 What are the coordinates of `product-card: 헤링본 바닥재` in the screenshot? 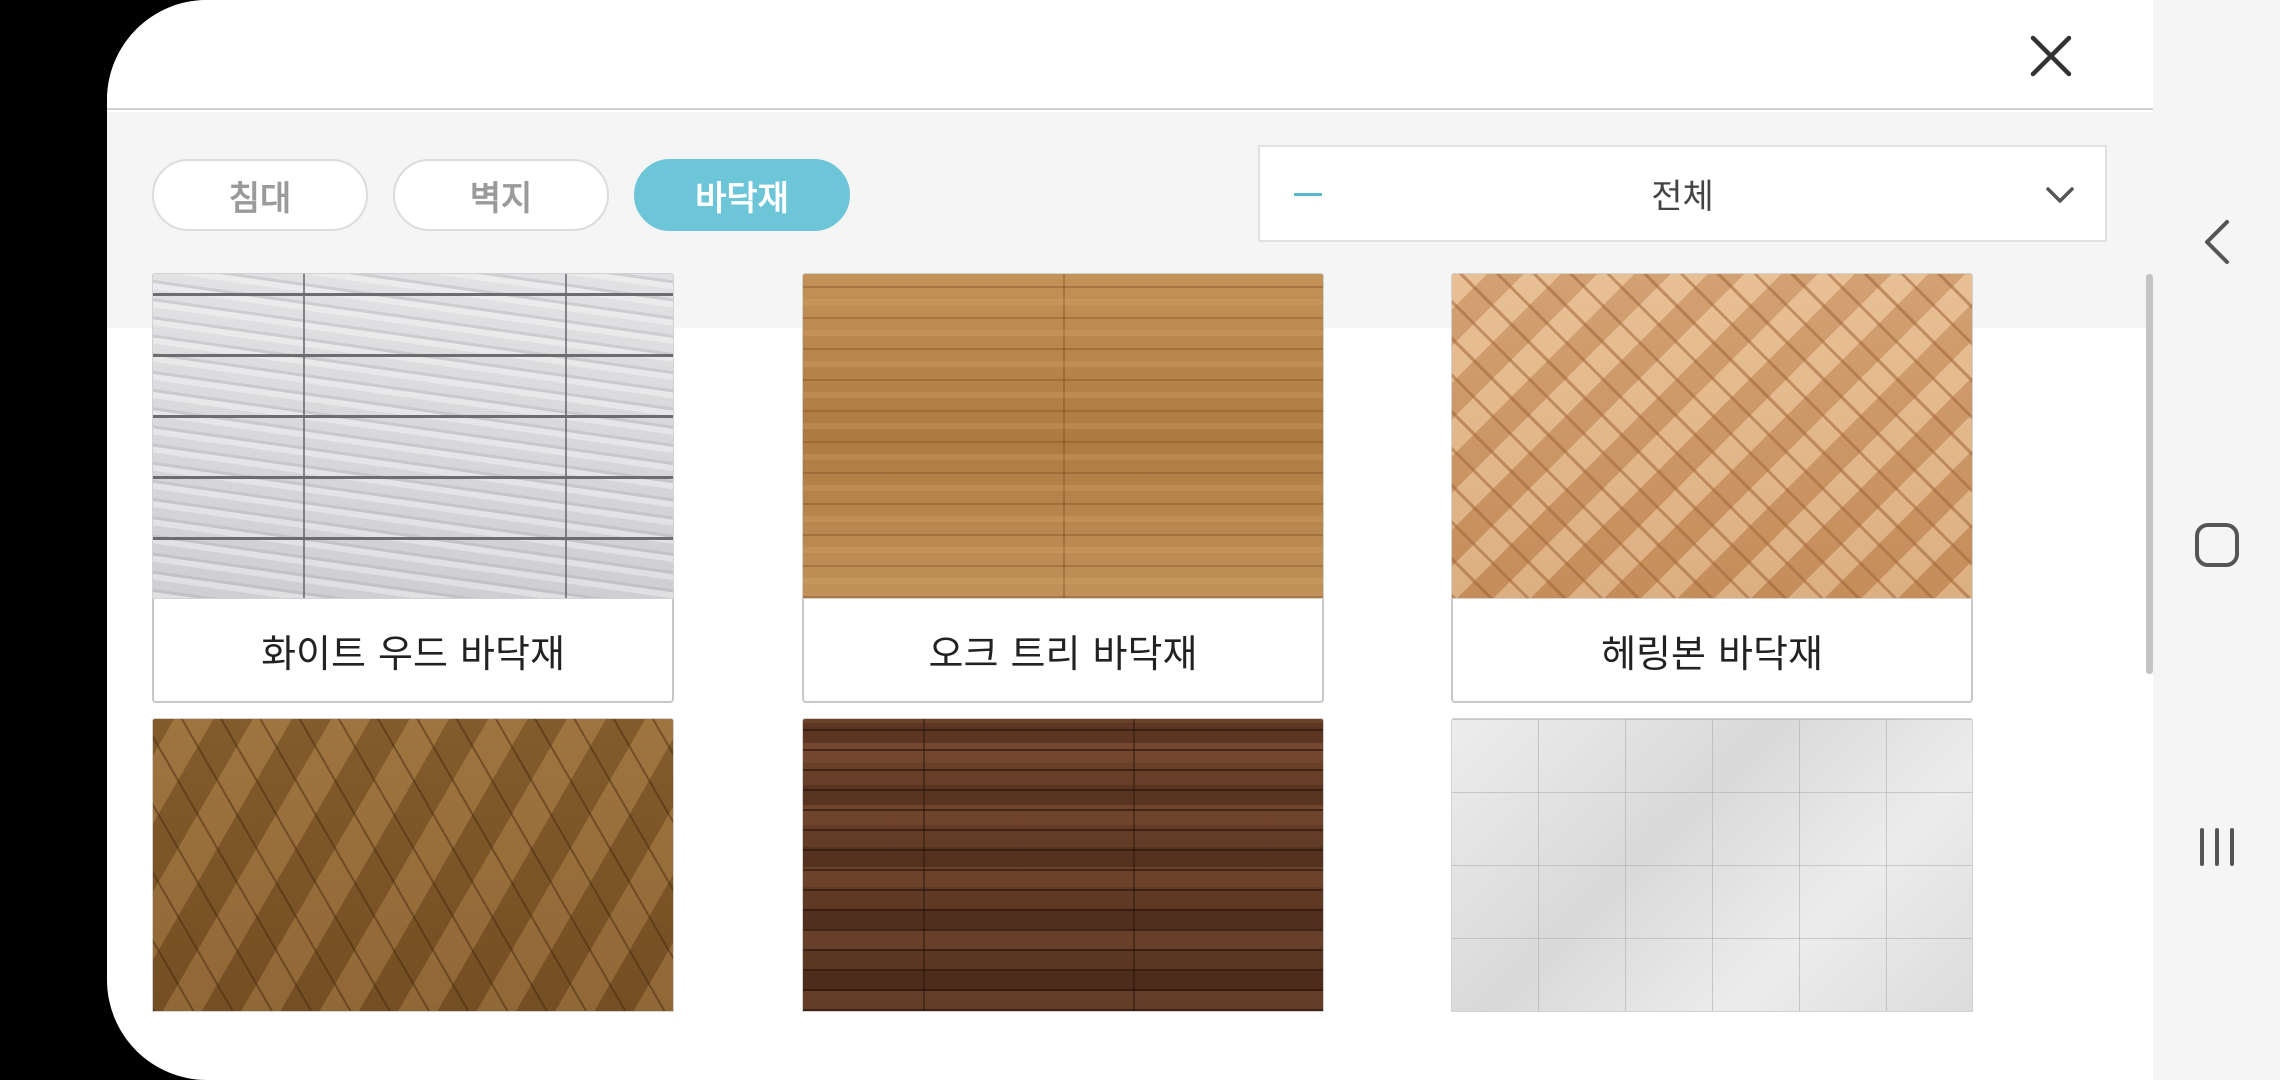 It's located at (1712, 488).